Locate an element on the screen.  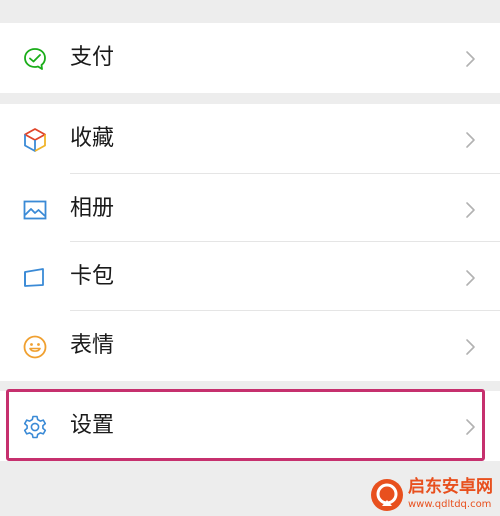
watermark-title: 启东安卓网 is located at coordinates (450, 487).